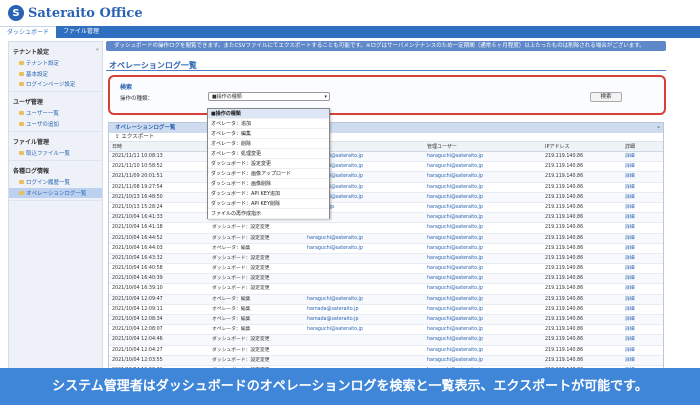 This screenshot has width=700, height=405. What do you see at coordinates (606, 97) in the screenshot?
I see `search-button: 検索` at bounding box center [606, 97].